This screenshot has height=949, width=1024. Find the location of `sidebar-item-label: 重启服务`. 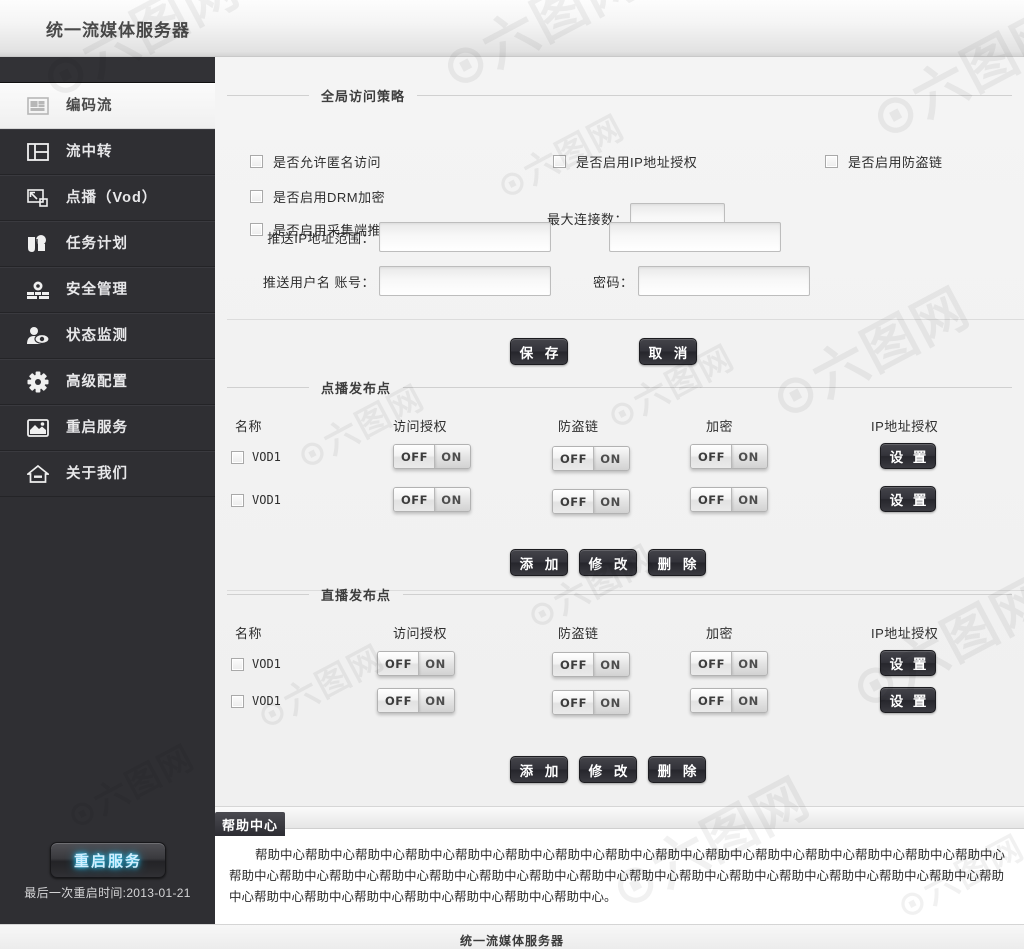

sidebar-item-label: 重启服务 is located at coordinates (97, 427).